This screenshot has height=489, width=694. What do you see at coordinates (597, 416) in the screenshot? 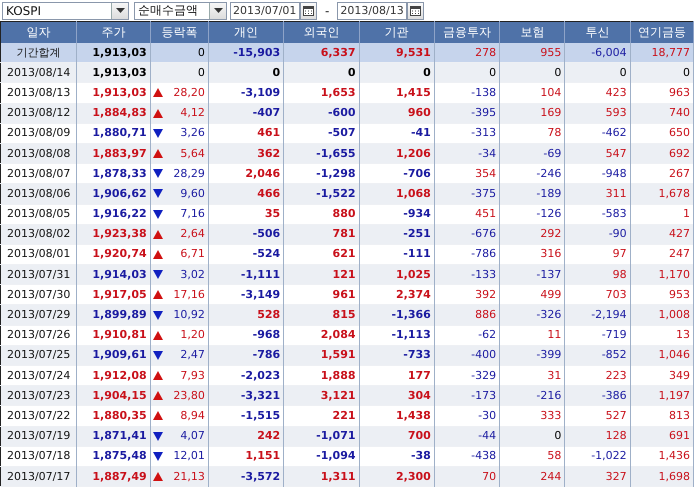
I see `table-cell: 527` at bounding box center [597, 416].